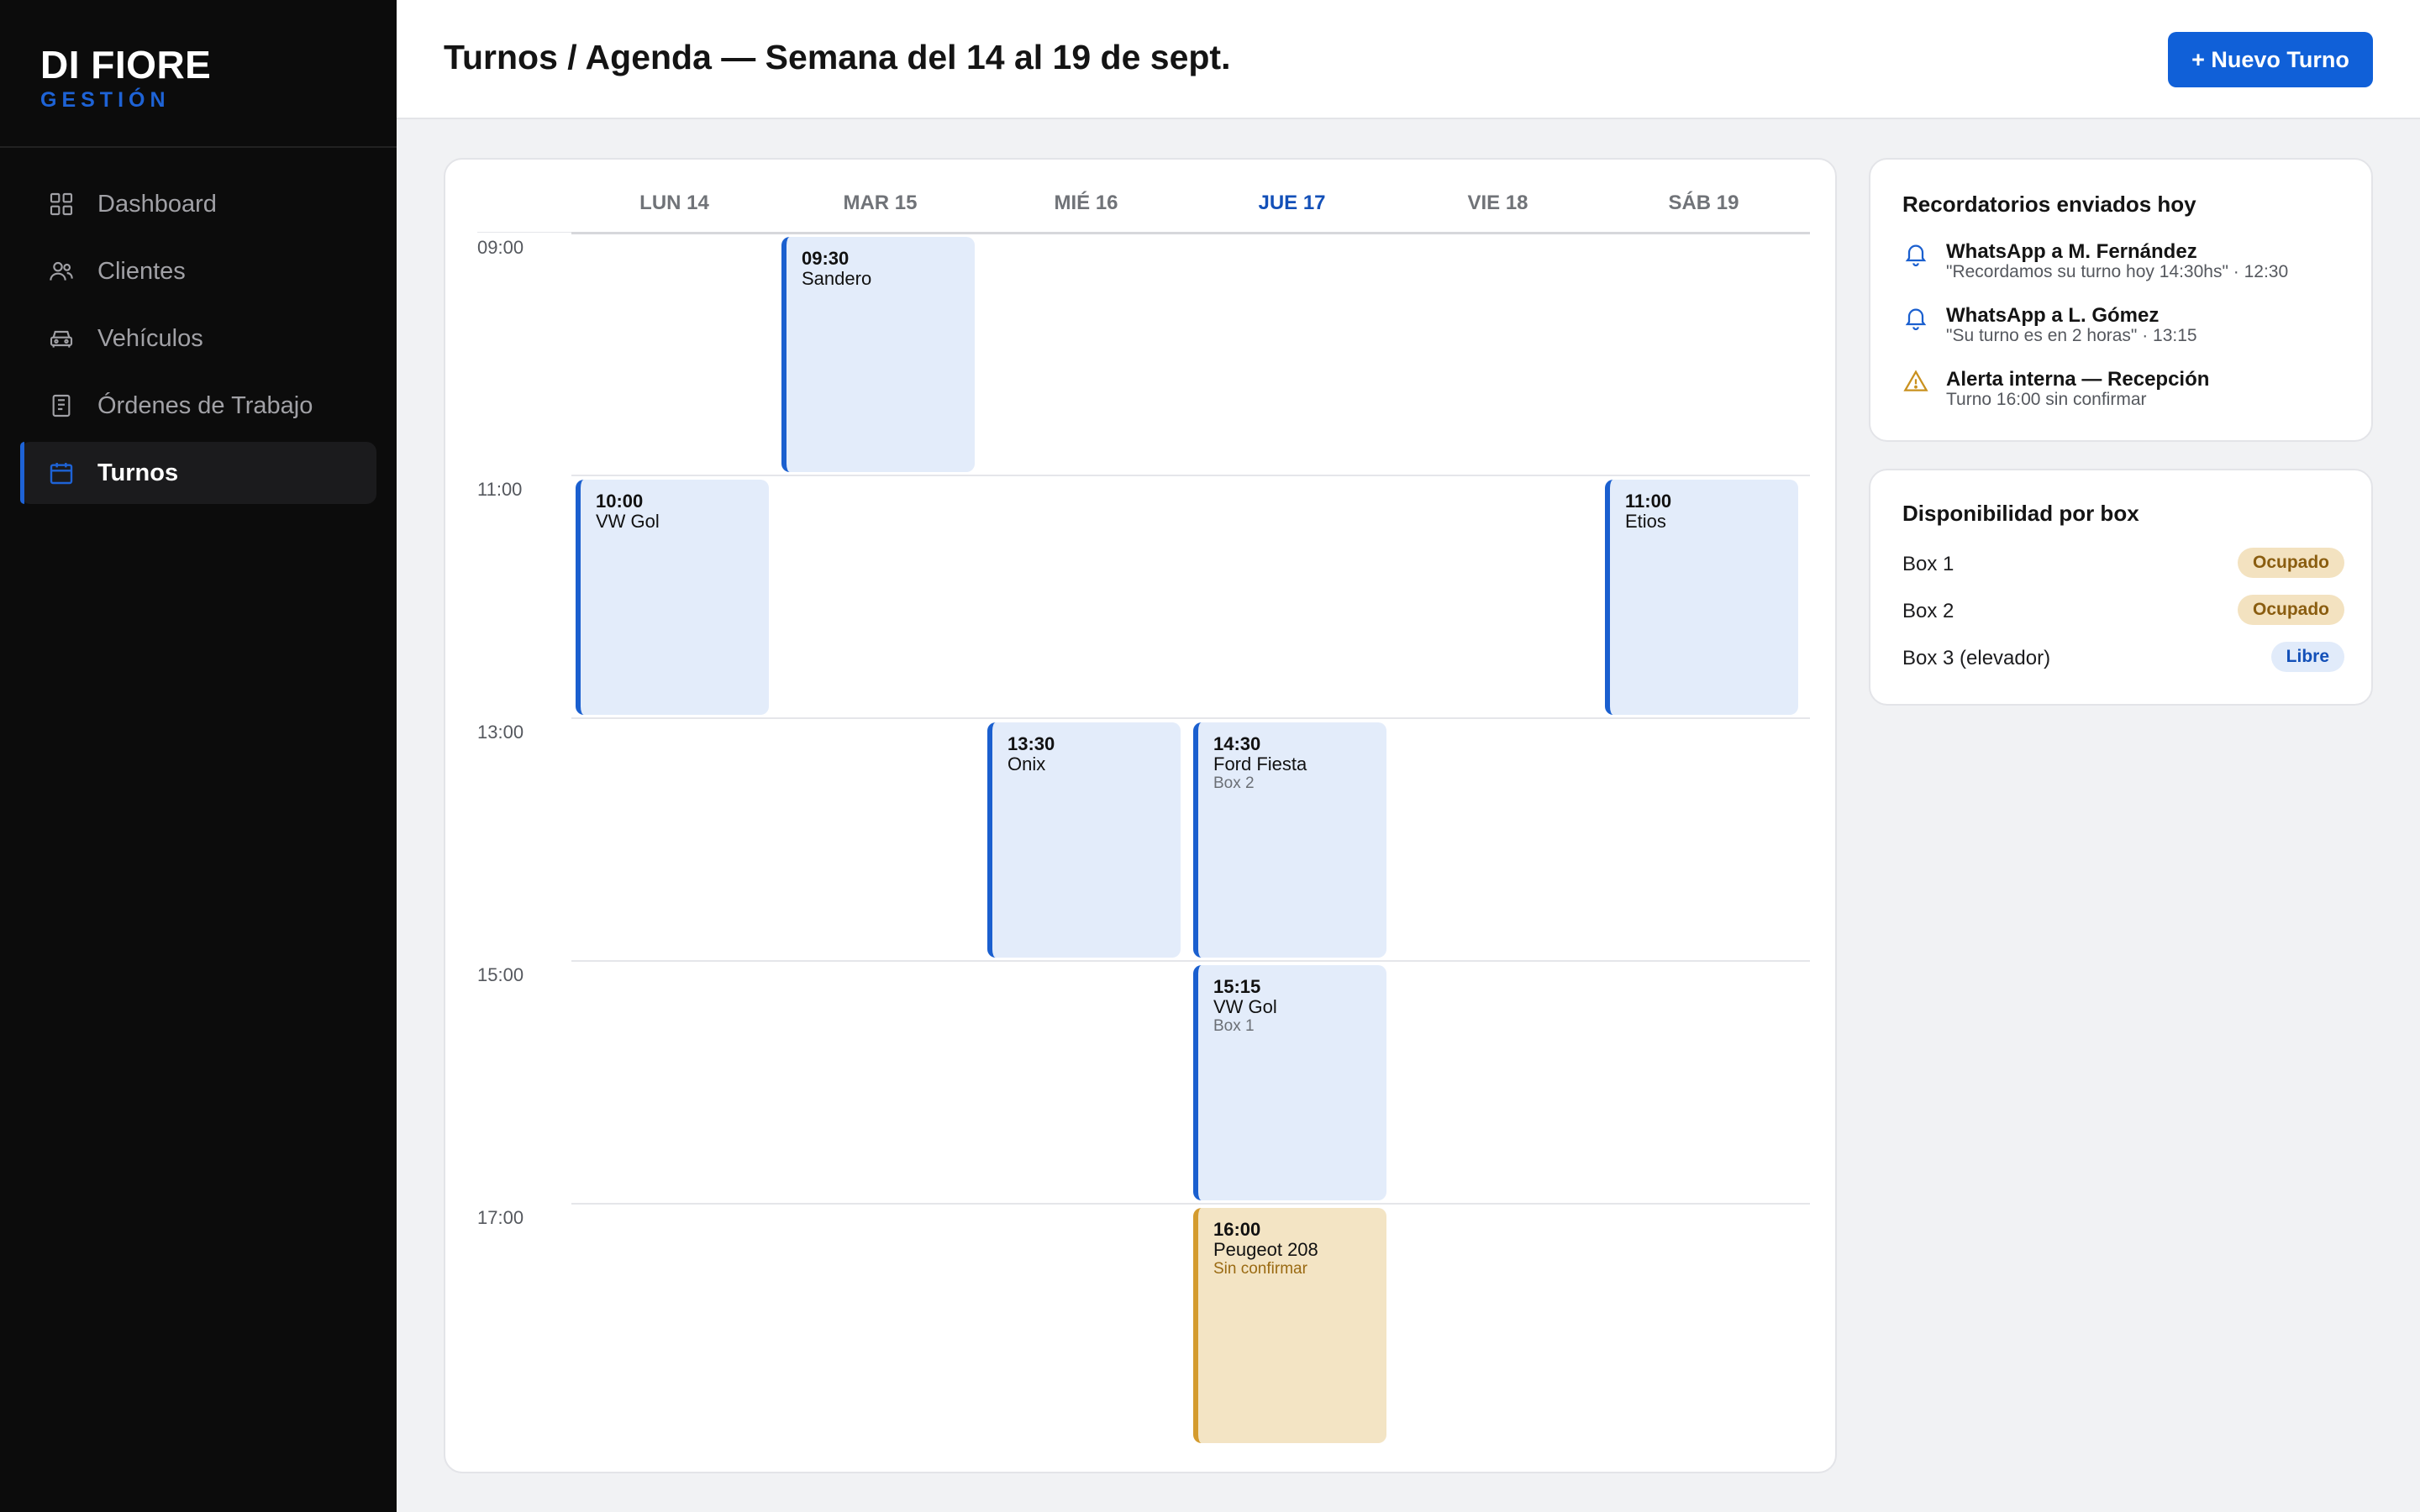 This screenshot has width=2420, height=1512. What do you see at coordinates (62, 338) in the screenshot?
I see `car-icon` at bounding box center [62, 338].